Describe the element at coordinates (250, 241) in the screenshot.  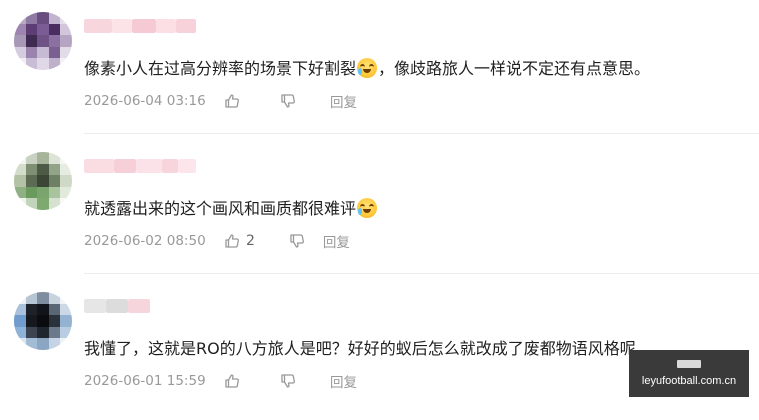
I see `like-count: 2` at that location.